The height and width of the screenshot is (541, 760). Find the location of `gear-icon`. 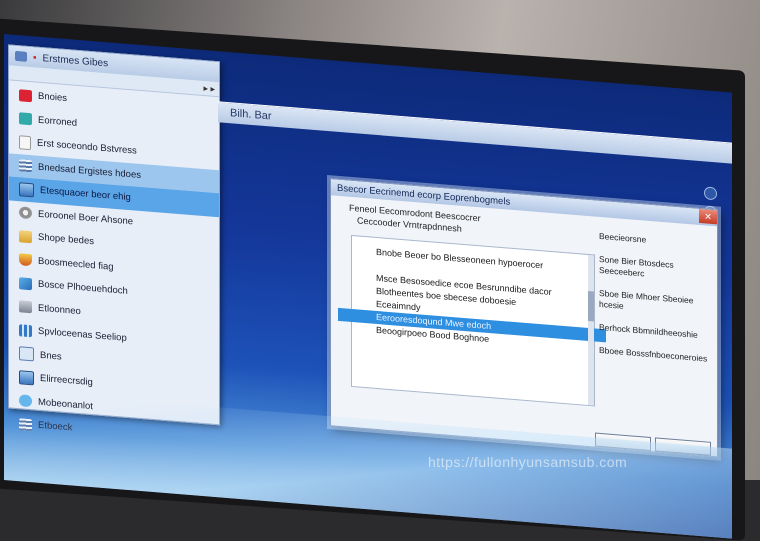

gear-icon is located at coordinates (25, 213).